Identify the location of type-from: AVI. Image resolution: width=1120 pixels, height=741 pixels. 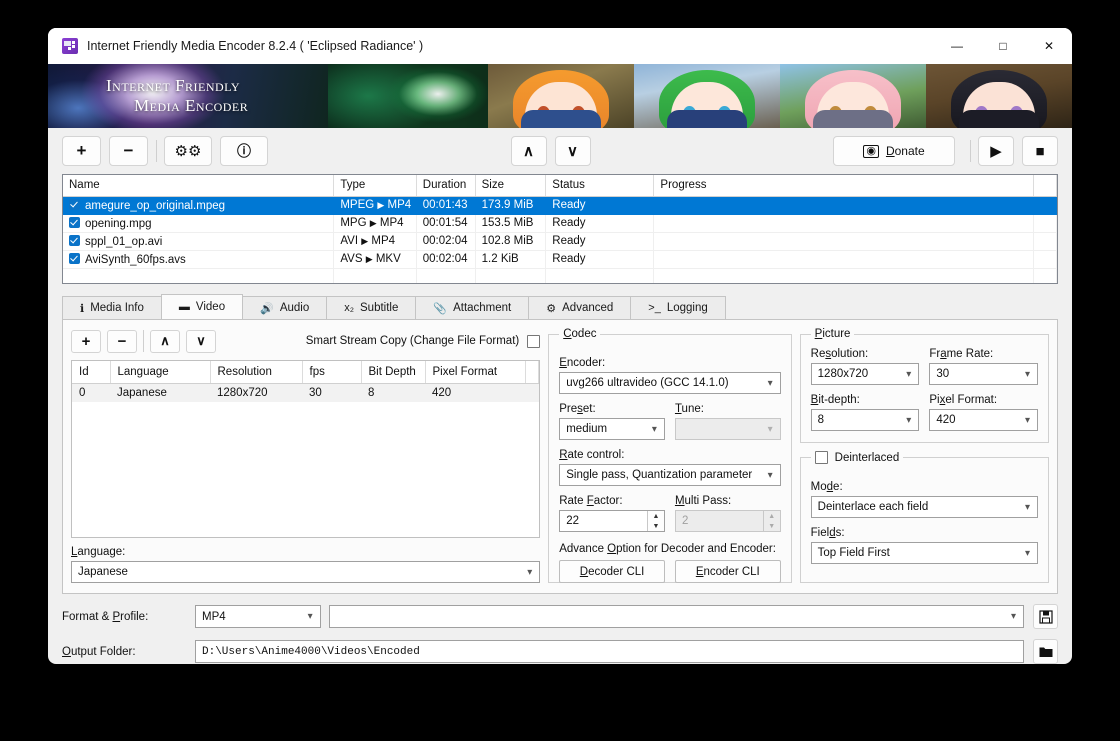
(349, 241).